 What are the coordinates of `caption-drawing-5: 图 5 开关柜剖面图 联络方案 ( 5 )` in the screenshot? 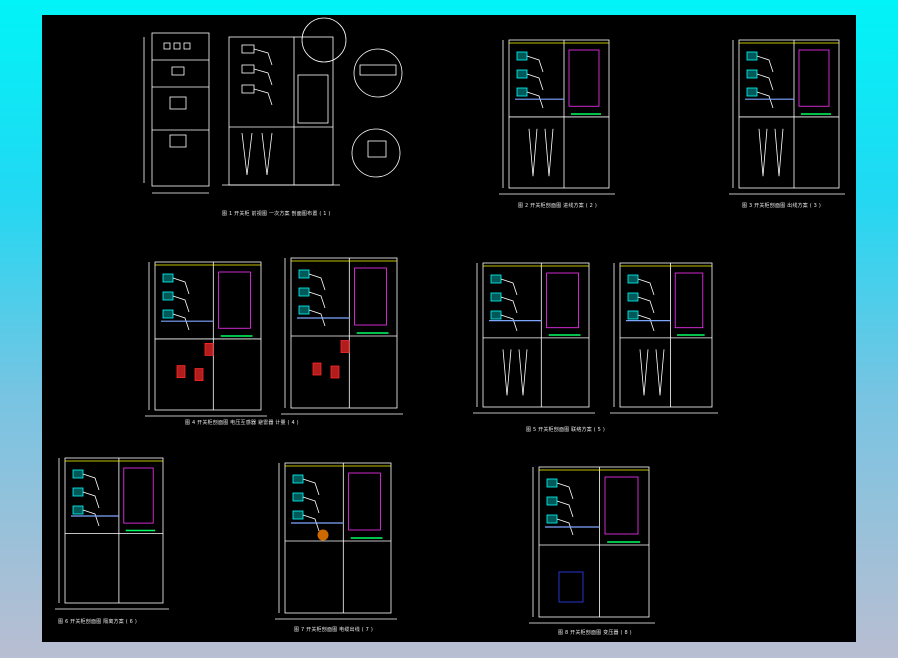 It's located at (566, 430).